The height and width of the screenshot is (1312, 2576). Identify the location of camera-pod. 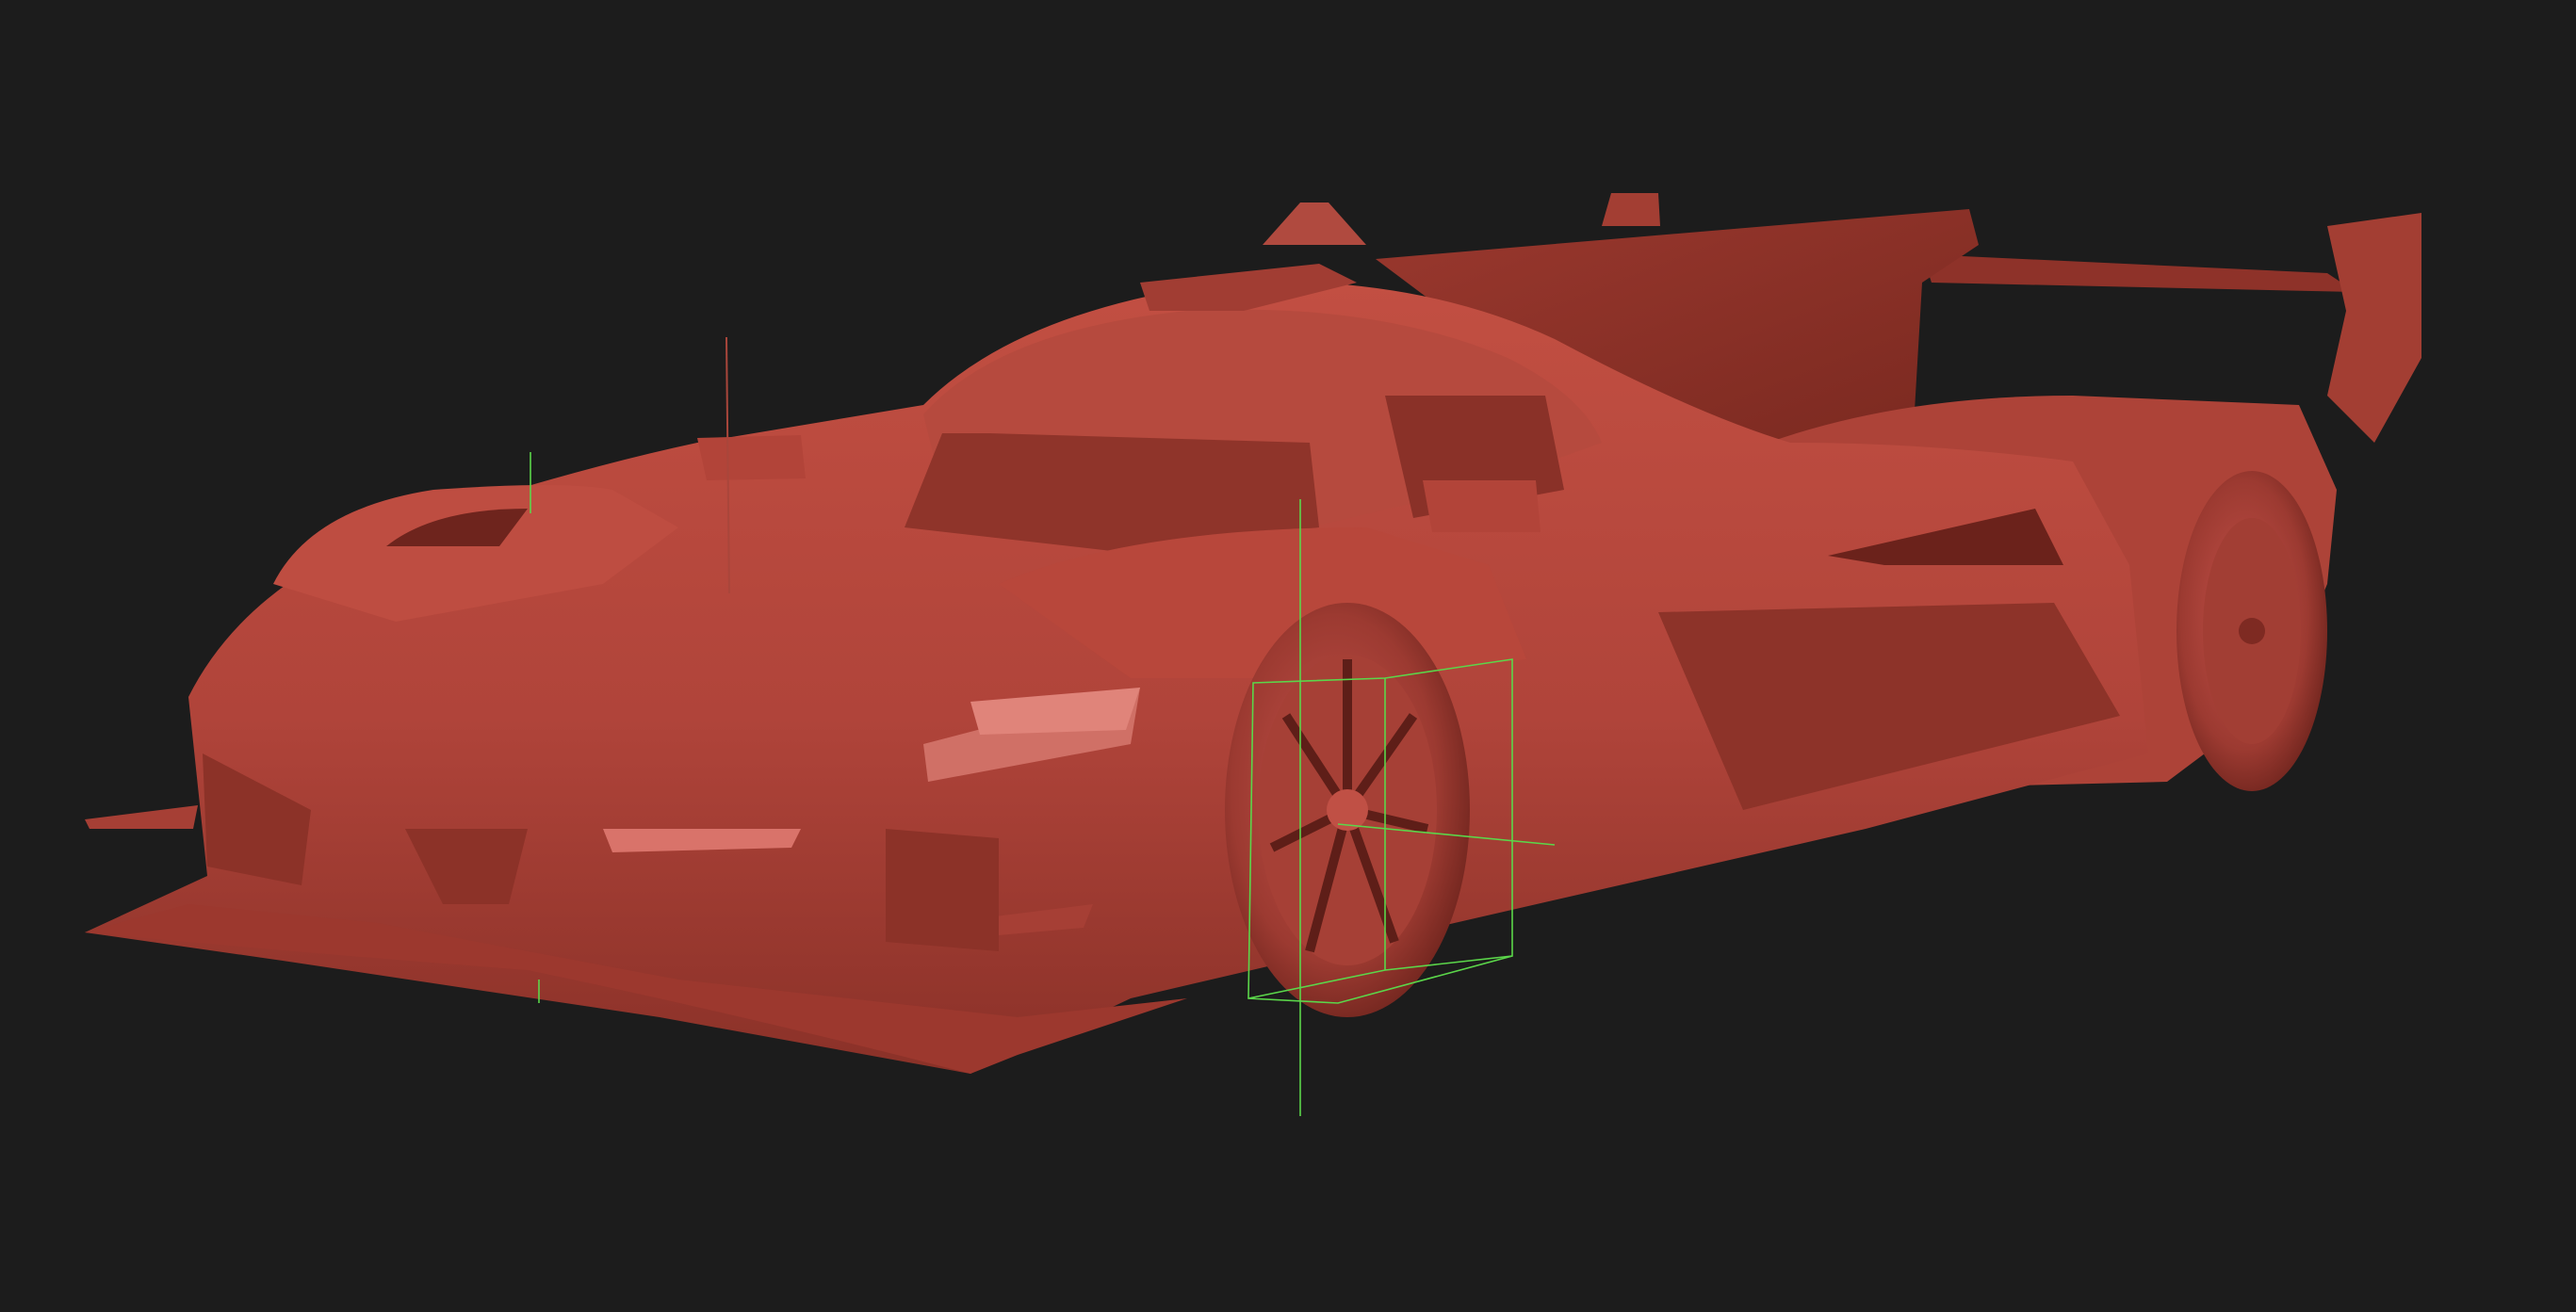
(1314, 223).